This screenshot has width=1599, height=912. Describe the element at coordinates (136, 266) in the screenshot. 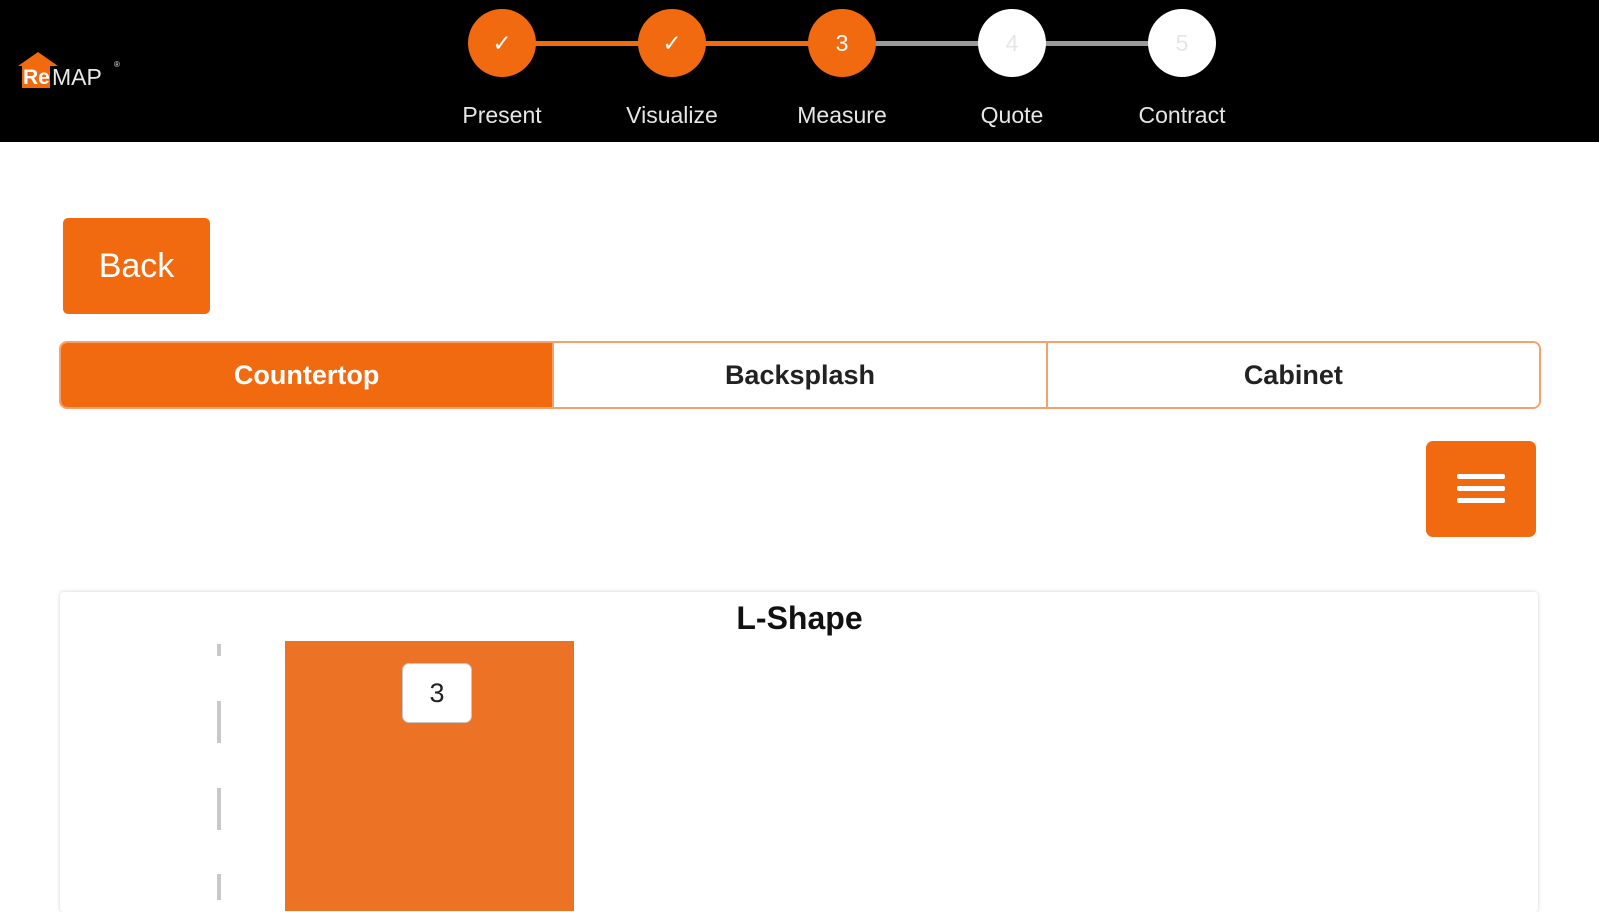

I see `back-button: Back` at that location.